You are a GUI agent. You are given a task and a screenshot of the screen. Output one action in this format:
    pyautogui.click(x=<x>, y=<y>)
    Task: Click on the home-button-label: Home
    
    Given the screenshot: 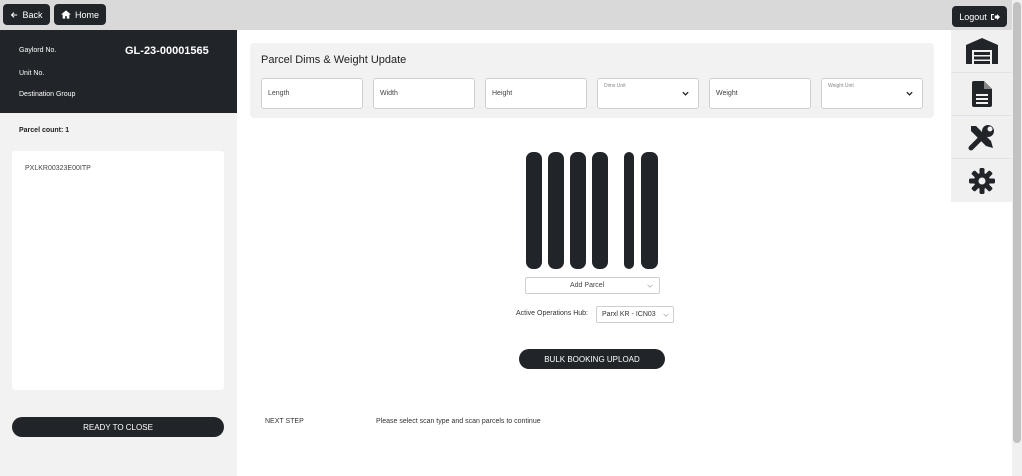 What is the action you would take?
    pyautogui.click(x=86, y=14)
    